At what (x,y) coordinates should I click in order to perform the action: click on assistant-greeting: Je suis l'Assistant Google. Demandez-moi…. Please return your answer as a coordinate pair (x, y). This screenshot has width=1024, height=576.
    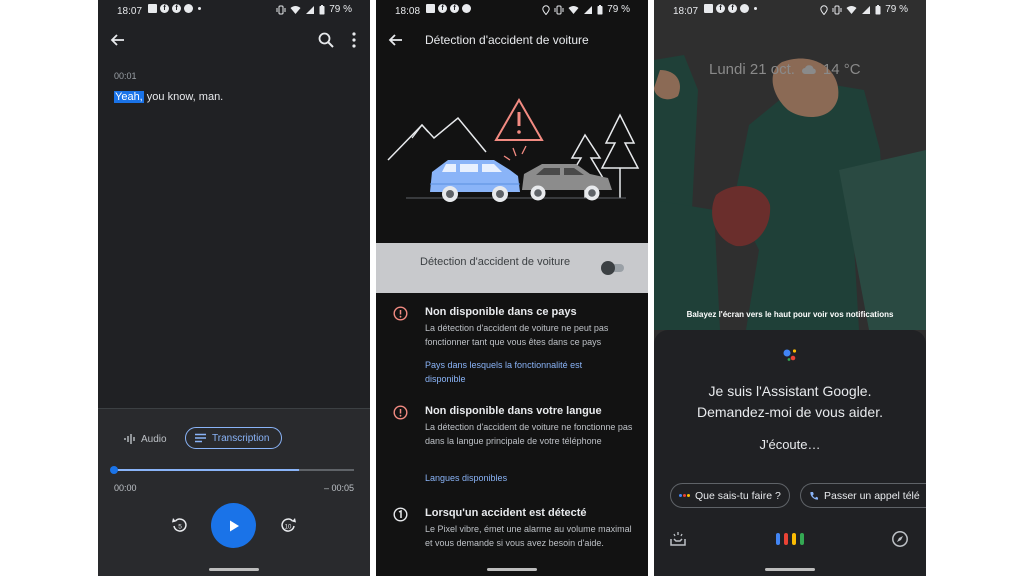
    Looking at the image, I should click on (790, 402).